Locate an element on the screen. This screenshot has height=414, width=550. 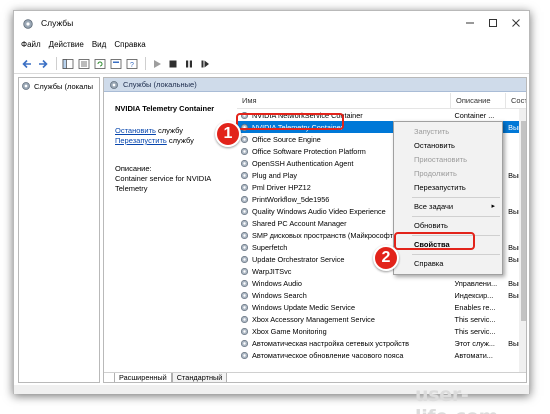
refresh-button is located at coordinates (100, 64).